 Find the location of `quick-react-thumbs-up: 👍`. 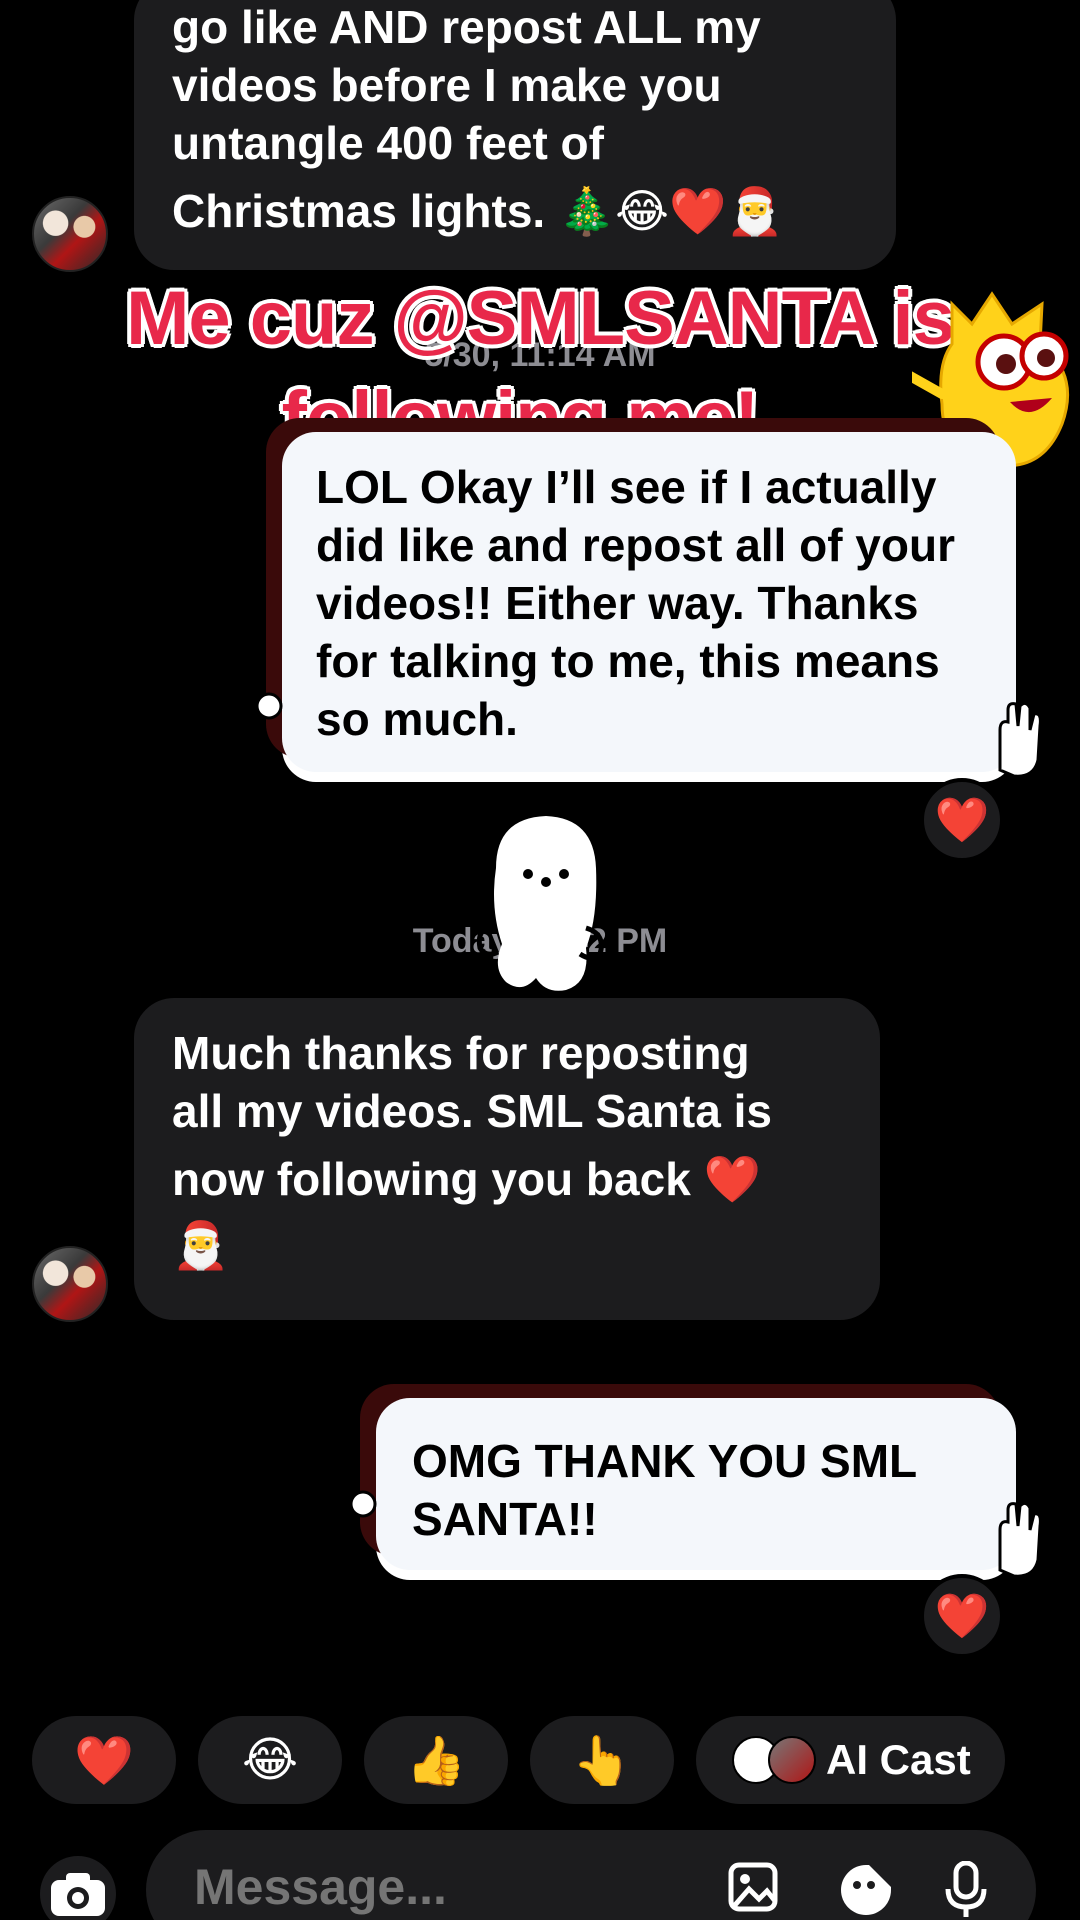

quick-react-thumbs-up: 👍 is located at coordinates (436, 1760).